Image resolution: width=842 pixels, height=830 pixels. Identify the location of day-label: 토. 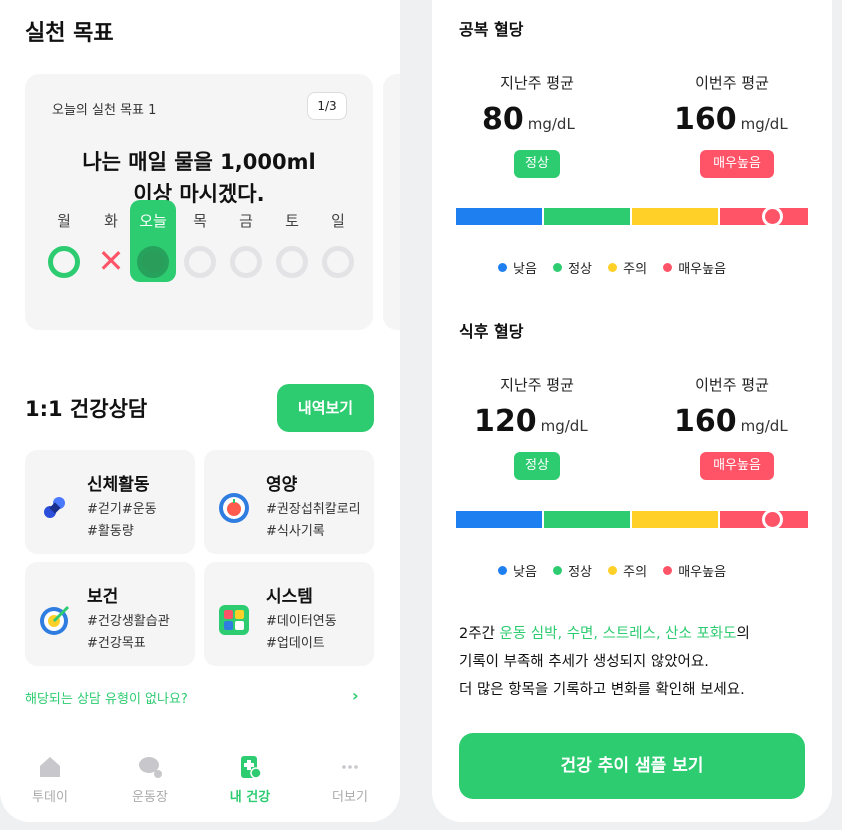
(292, 221).